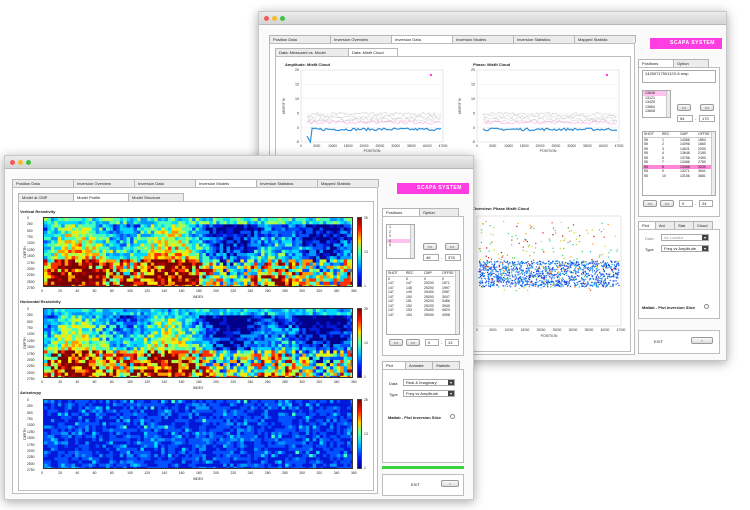  I want to click on prev-record-button: <<, so click(650, 203).